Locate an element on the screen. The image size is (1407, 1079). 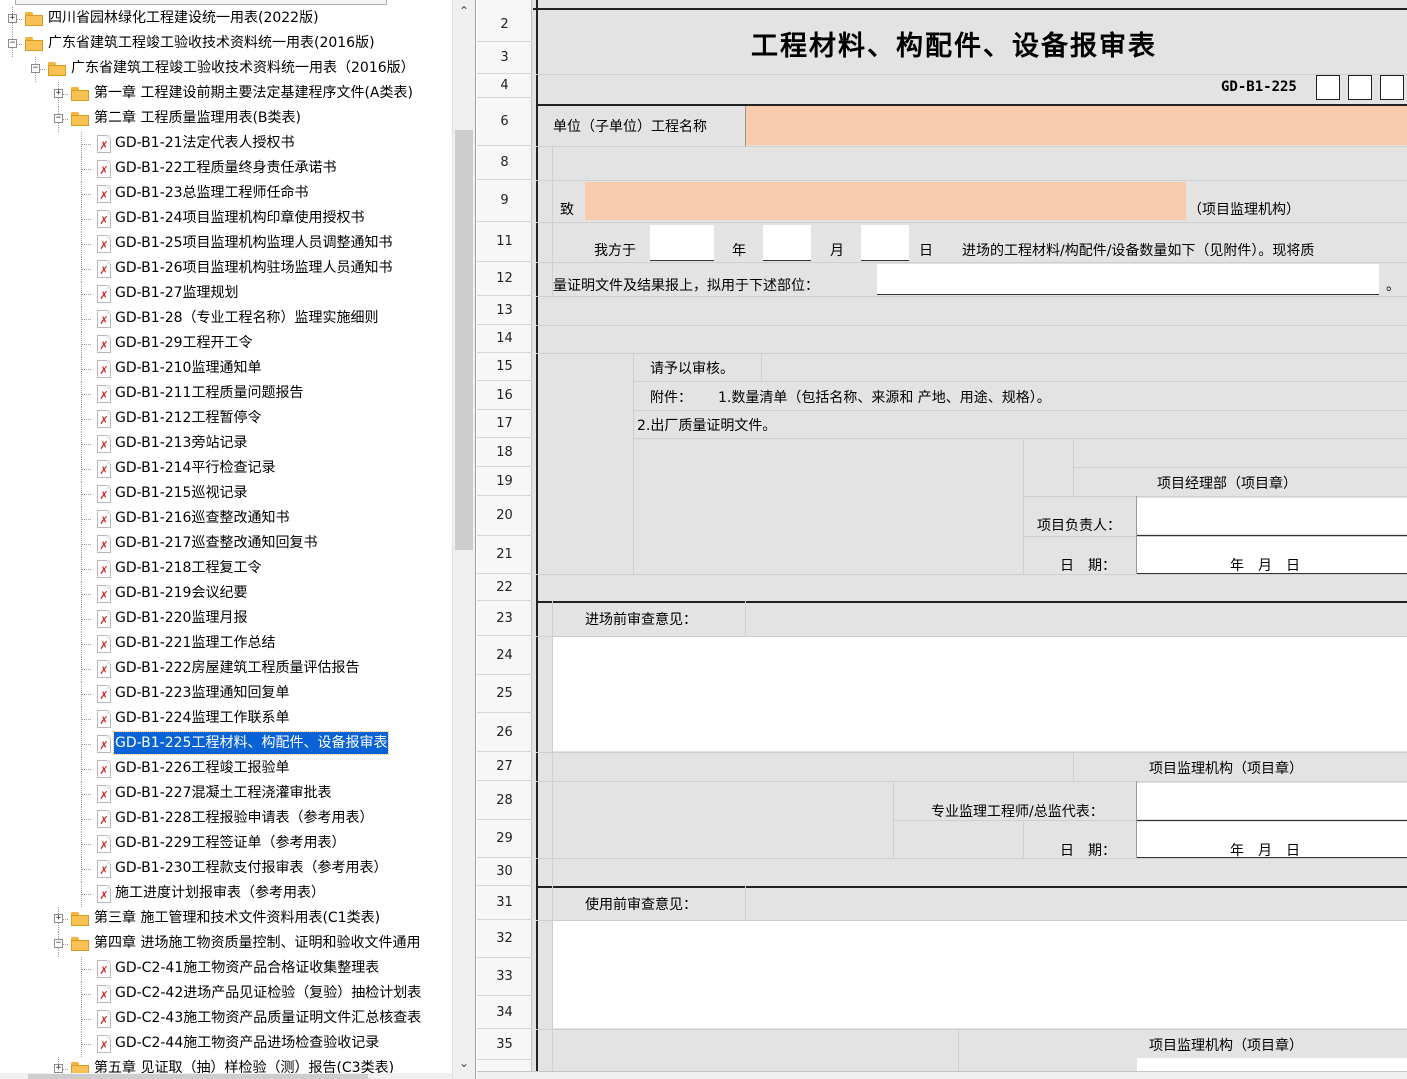
row-header: 14 is located at coordinates (504, 339).